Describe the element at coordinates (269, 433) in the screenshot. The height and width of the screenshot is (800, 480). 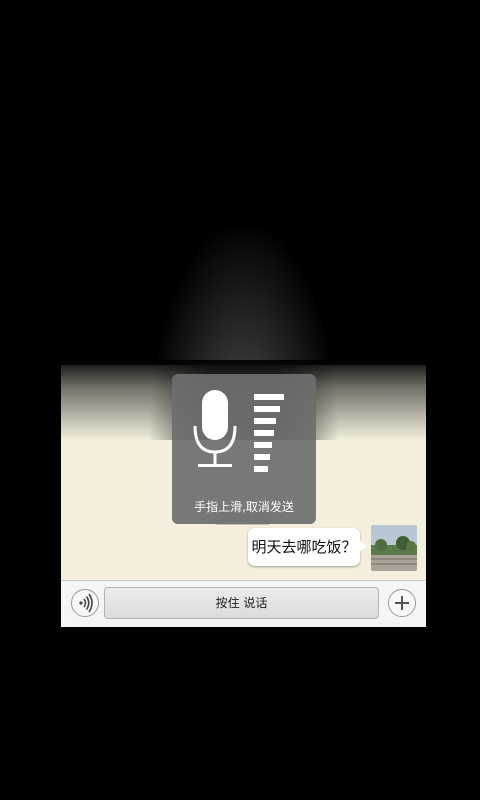
I see `volume-level-icon` at that location.